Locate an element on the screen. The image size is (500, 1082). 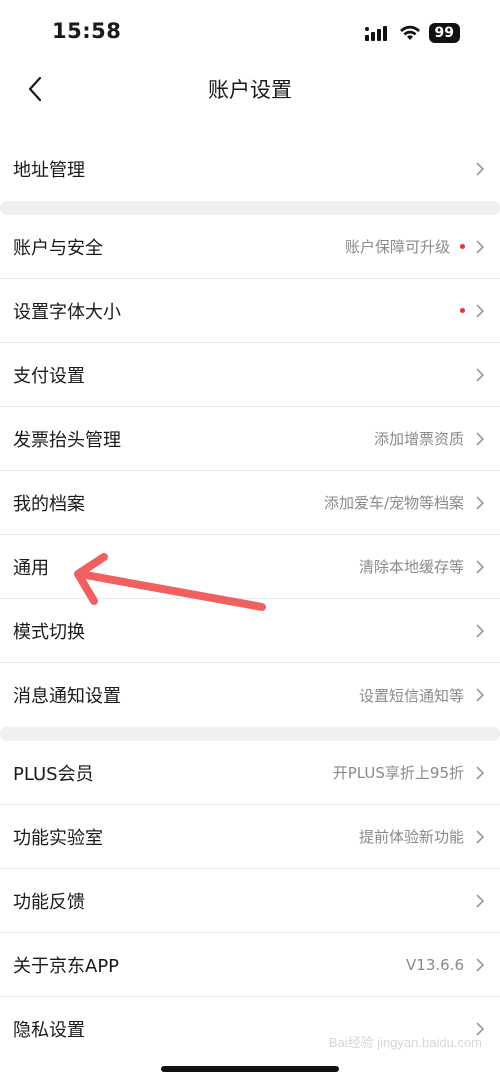
row-lab: 功能实验室 提前体验新功能 is located at coordinates (250, 837).